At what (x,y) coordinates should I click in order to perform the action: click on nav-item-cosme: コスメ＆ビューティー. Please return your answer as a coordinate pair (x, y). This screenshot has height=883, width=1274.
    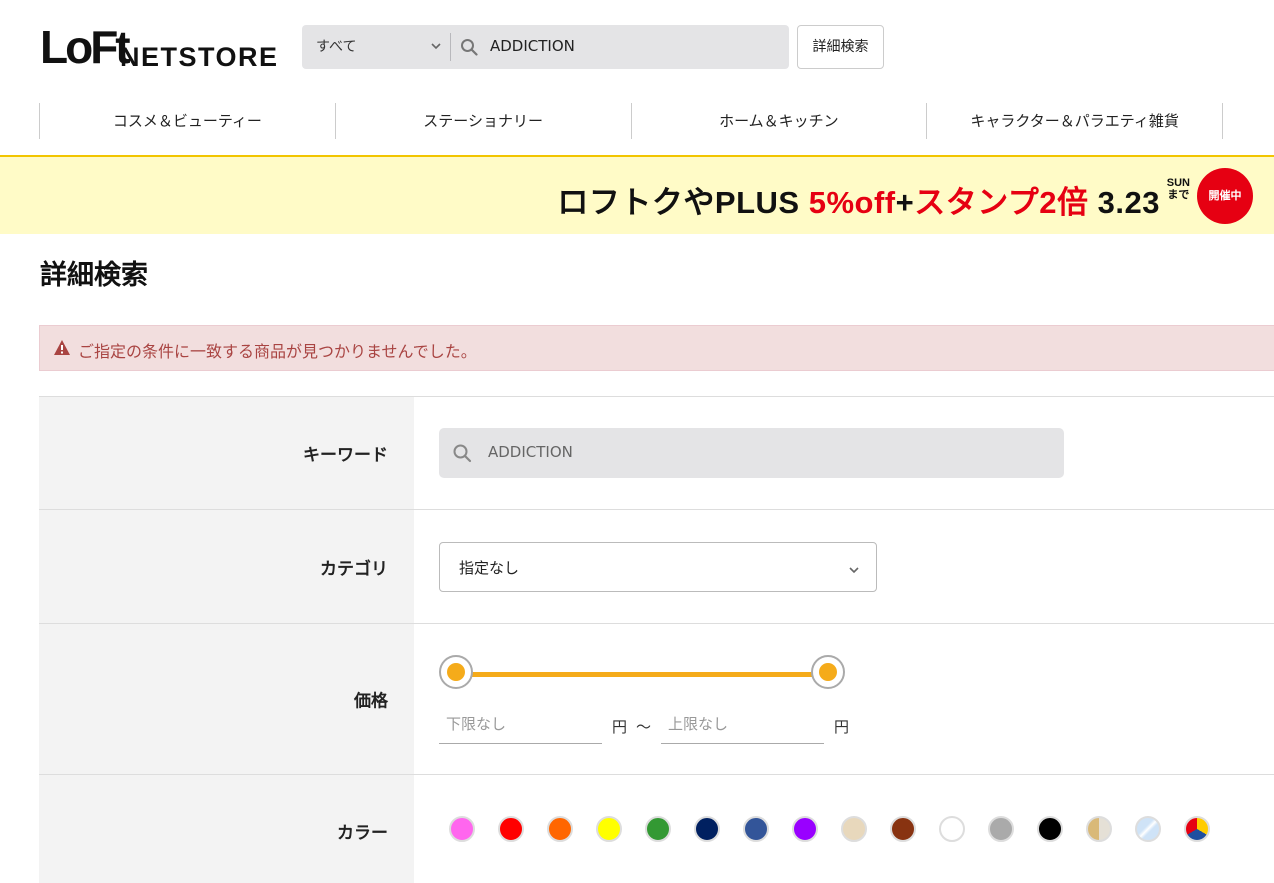
    Looking at the image, I should click on (188, 121).